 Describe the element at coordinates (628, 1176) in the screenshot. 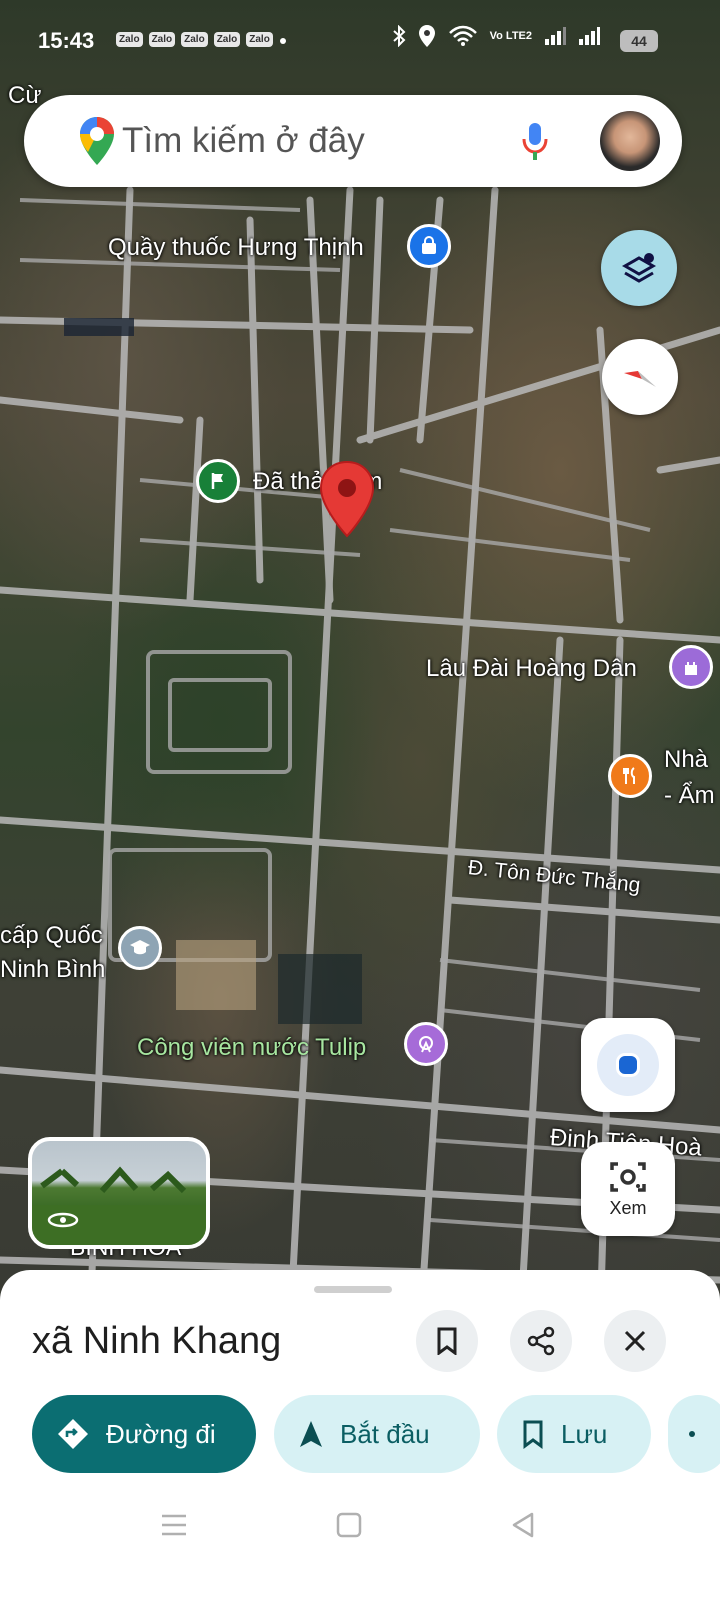

I see `lens-icon` at that location.